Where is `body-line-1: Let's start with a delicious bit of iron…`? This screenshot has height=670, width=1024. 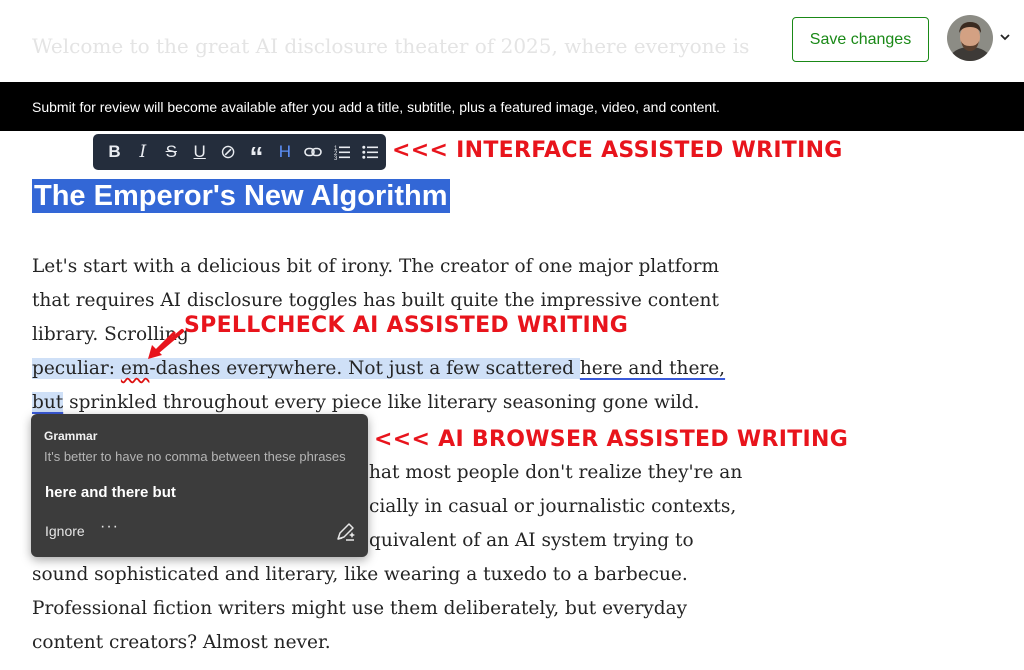 body-line-1: Let's start with a delicious bit of iron… is located at coordinates (375, 267).